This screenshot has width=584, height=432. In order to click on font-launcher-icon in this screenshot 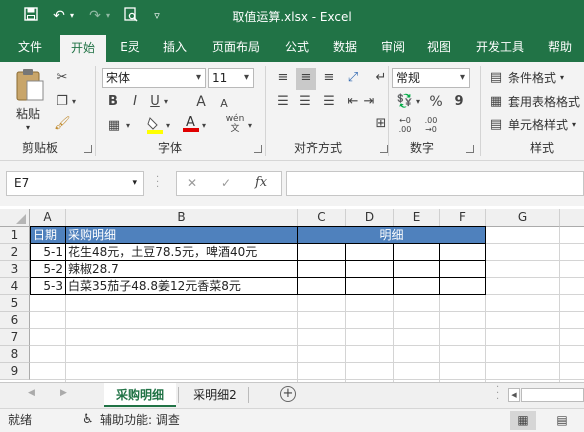, I will do `click(258, 149)`.